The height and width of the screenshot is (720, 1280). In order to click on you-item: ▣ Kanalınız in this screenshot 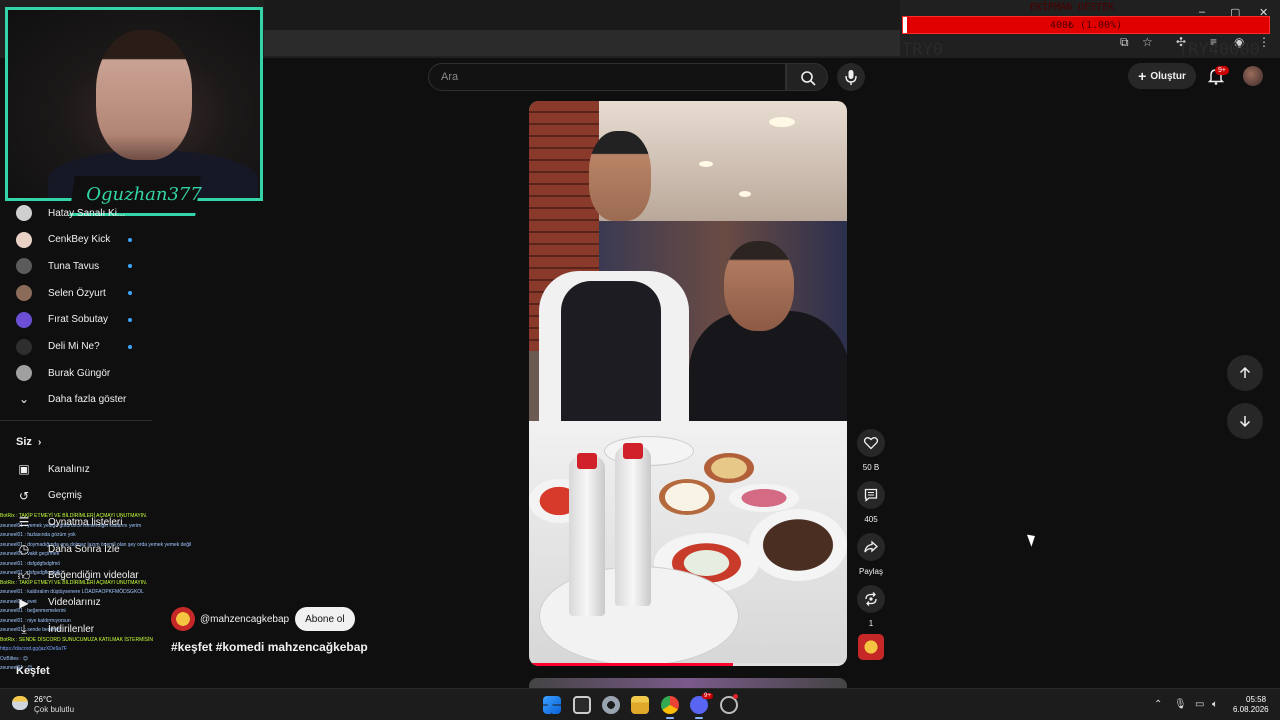, I will do `click(80, 469)`.